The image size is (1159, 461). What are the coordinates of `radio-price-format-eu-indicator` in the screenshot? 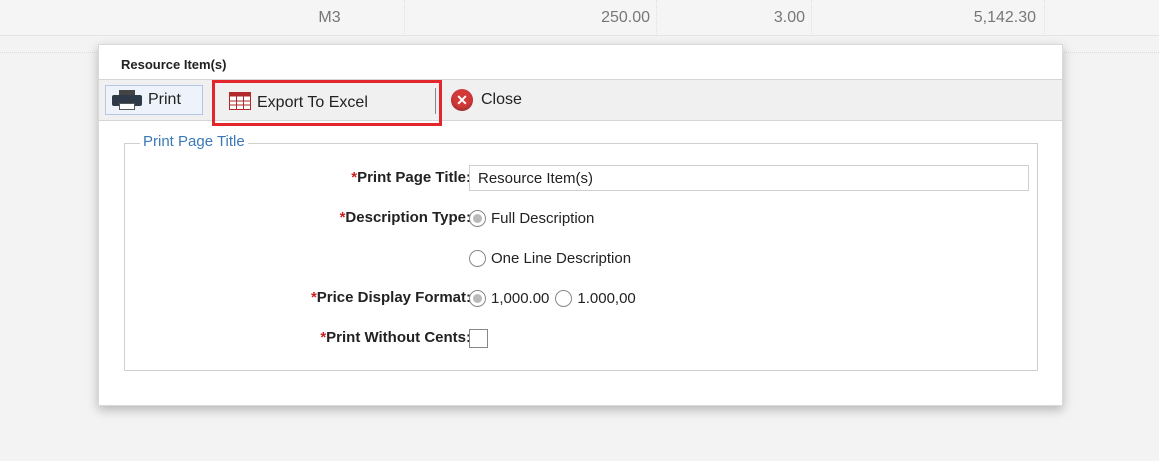 It's located at (564, 298).